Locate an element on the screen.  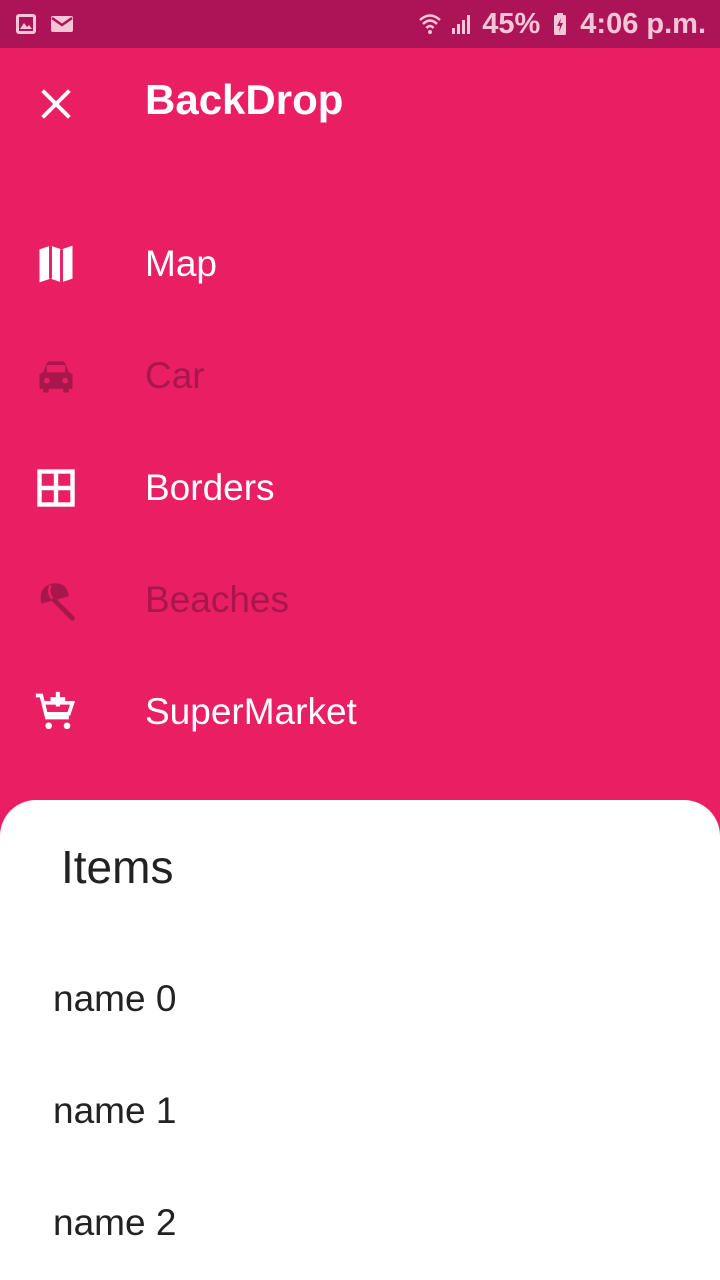
menu-item-label: Car is located at coordinates (175, 375).